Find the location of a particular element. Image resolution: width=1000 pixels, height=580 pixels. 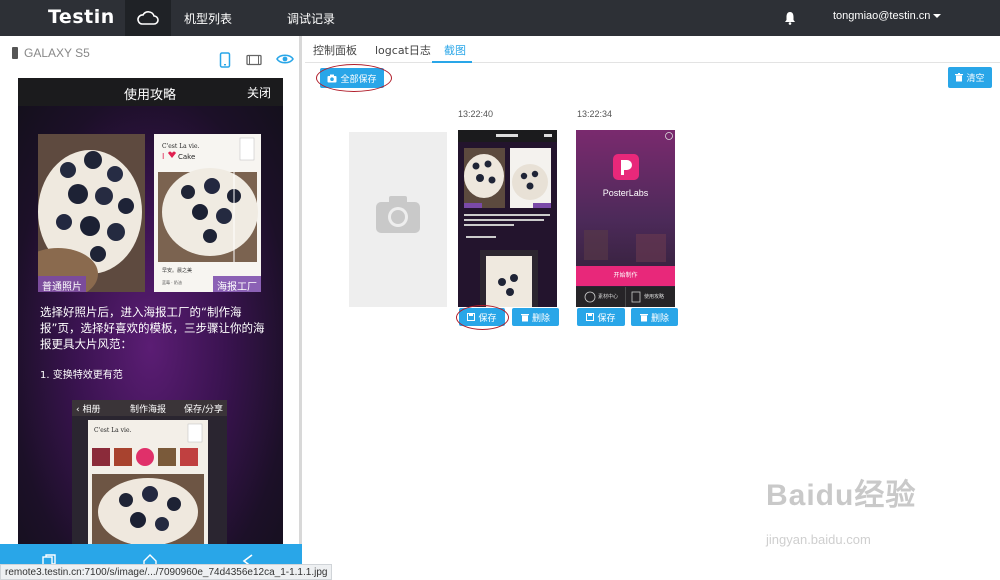

tag-normal-photo: 普通照片 is located at coordinates (62, 284).